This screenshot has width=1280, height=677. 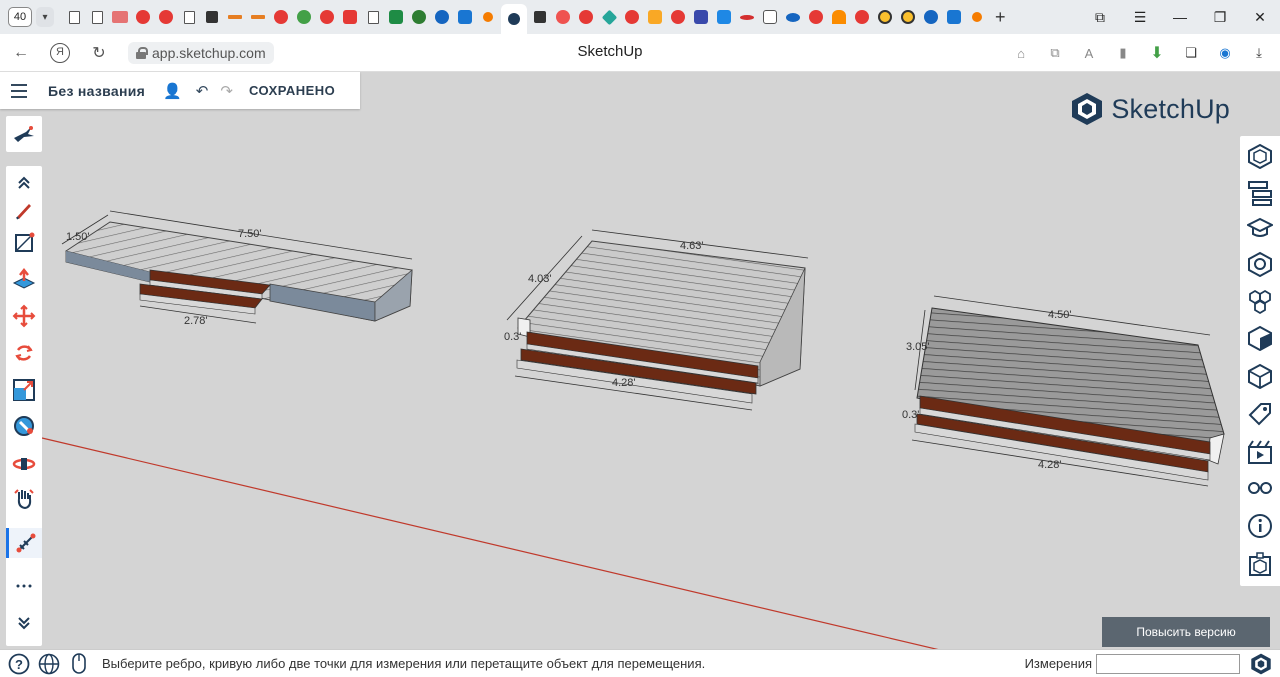 I want to click on outliner-icon, so click(x=1260, y=193).